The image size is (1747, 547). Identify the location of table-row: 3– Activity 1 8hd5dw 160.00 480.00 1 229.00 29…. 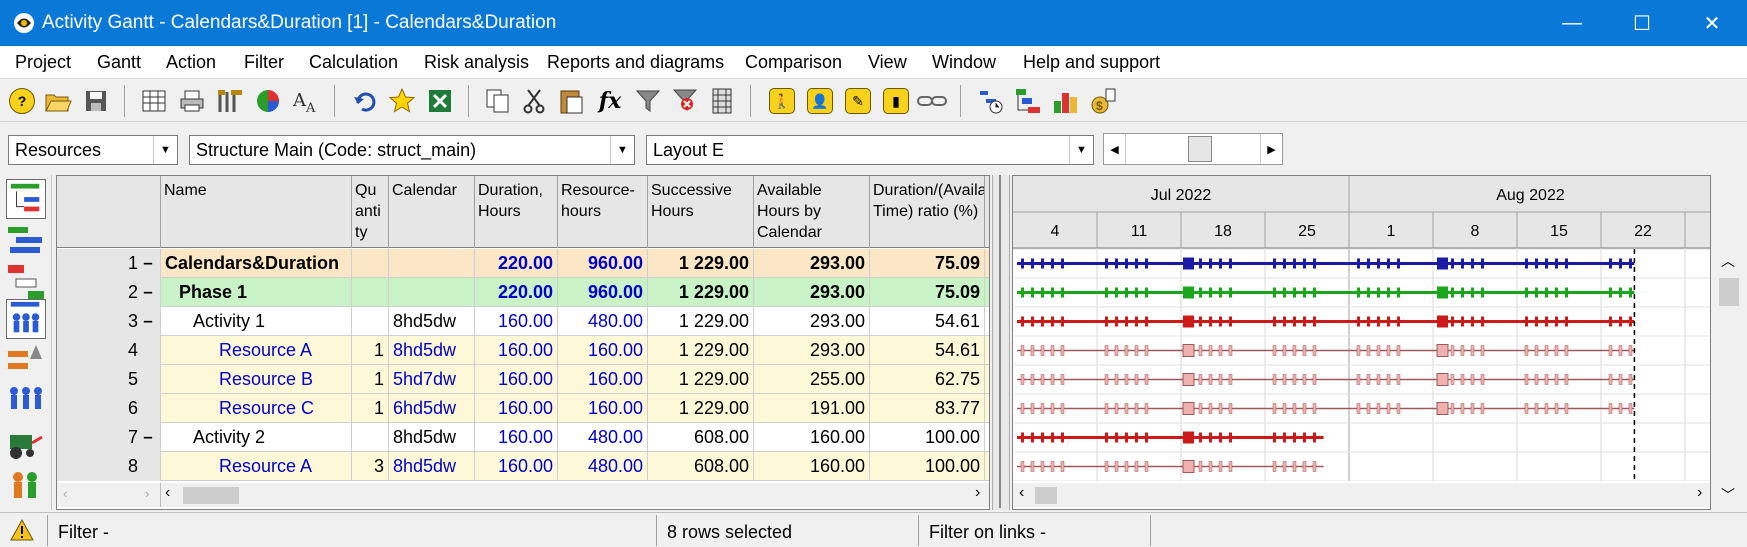
(523, 321).